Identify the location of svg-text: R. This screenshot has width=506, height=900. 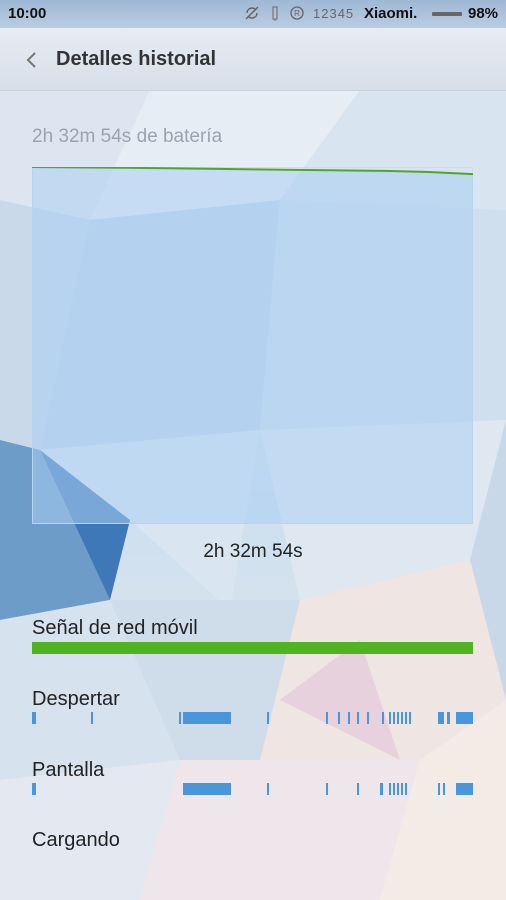
(297, 13).